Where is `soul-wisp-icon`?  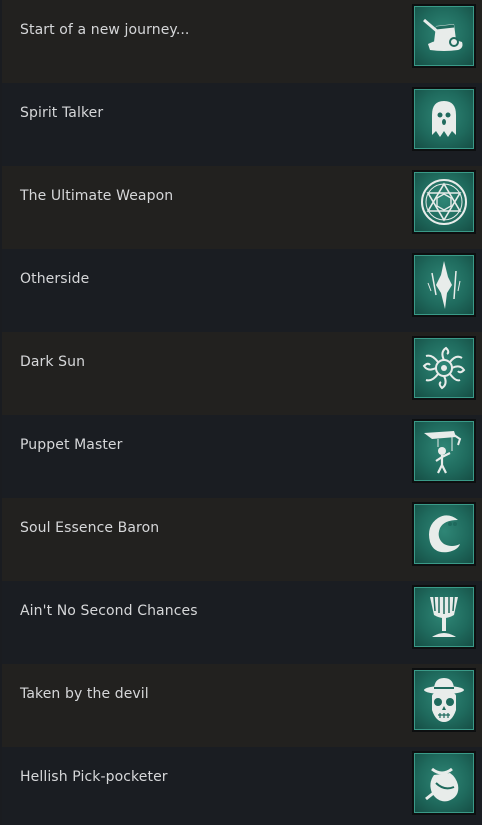
soul-wisp-icon is located at coordinates (444, 534).